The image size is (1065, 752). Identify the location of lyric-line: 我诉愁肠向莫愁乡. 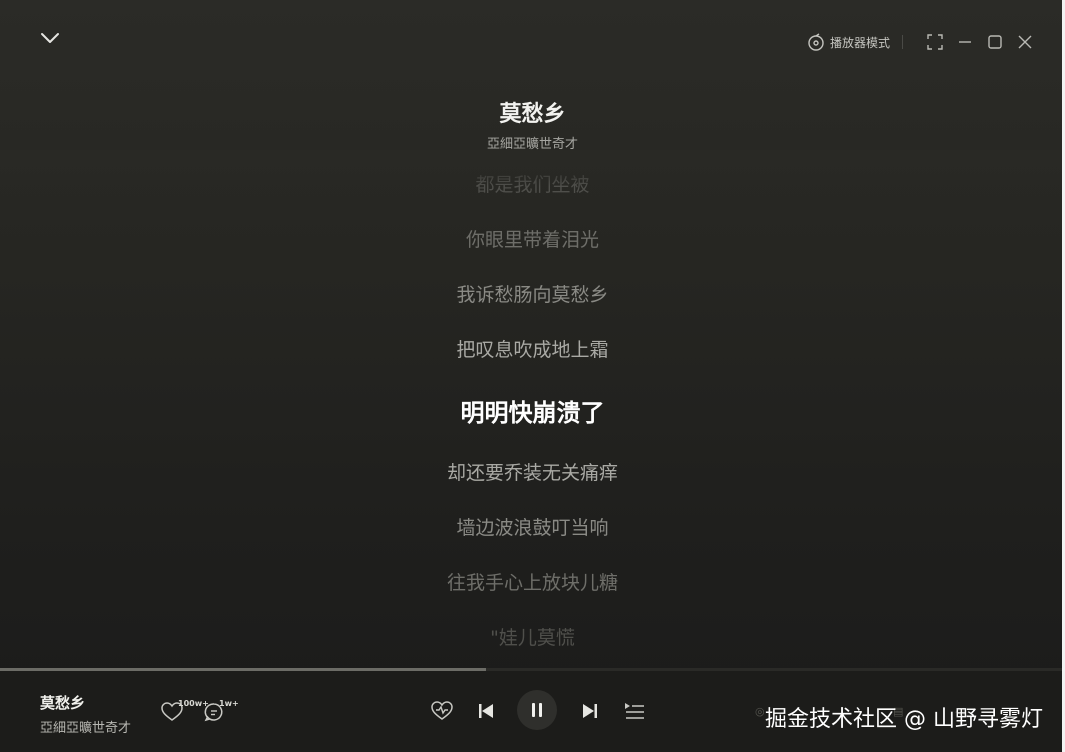
(532, 293).